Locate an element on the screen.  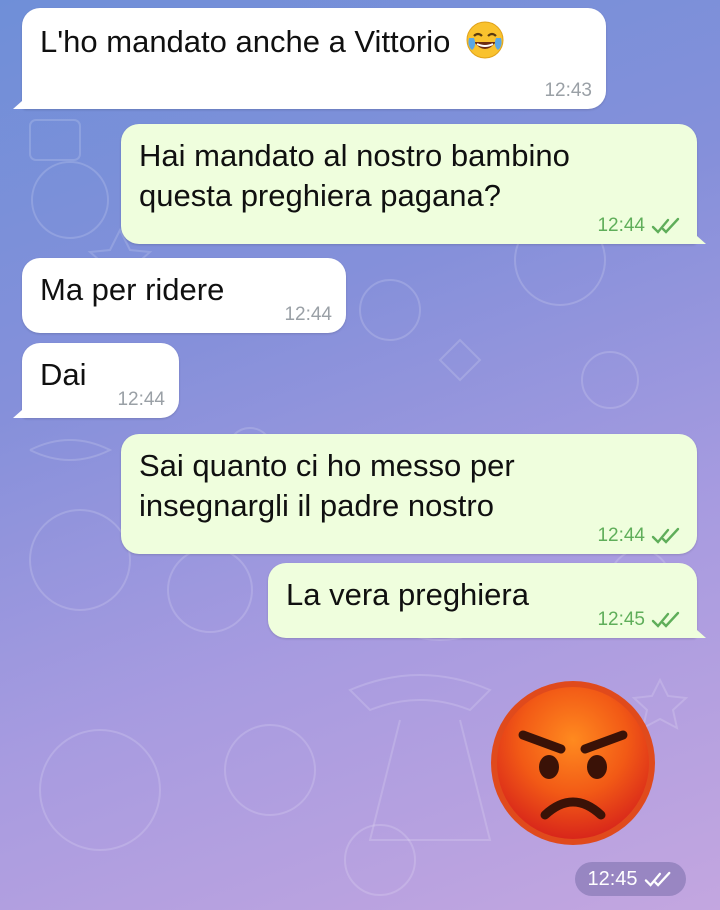
message-outgoing: La vera preghiera 12:45 is located at coordinates (482, 600).